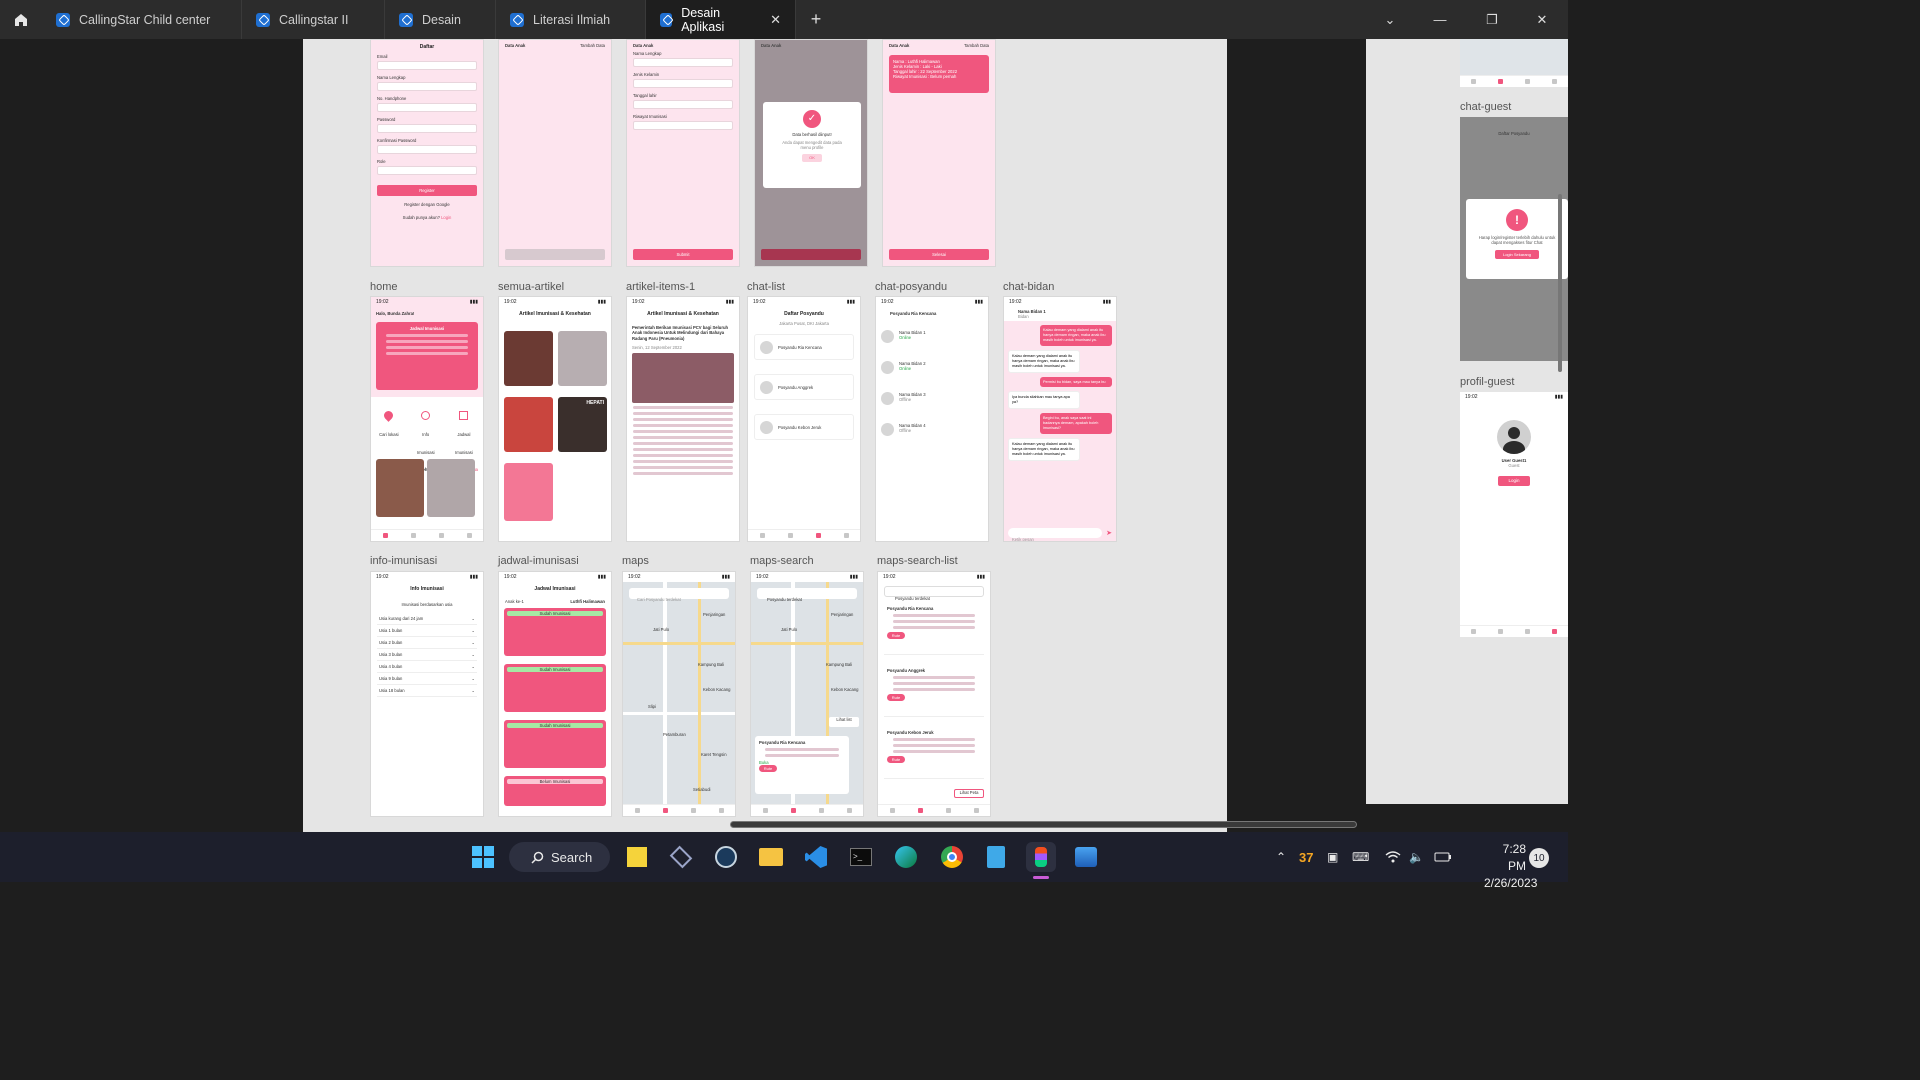  What do you see at coordinates (635, 561) in the screenshot?
I see `frame-label-maps: maps` at bounding box center [635, 561].